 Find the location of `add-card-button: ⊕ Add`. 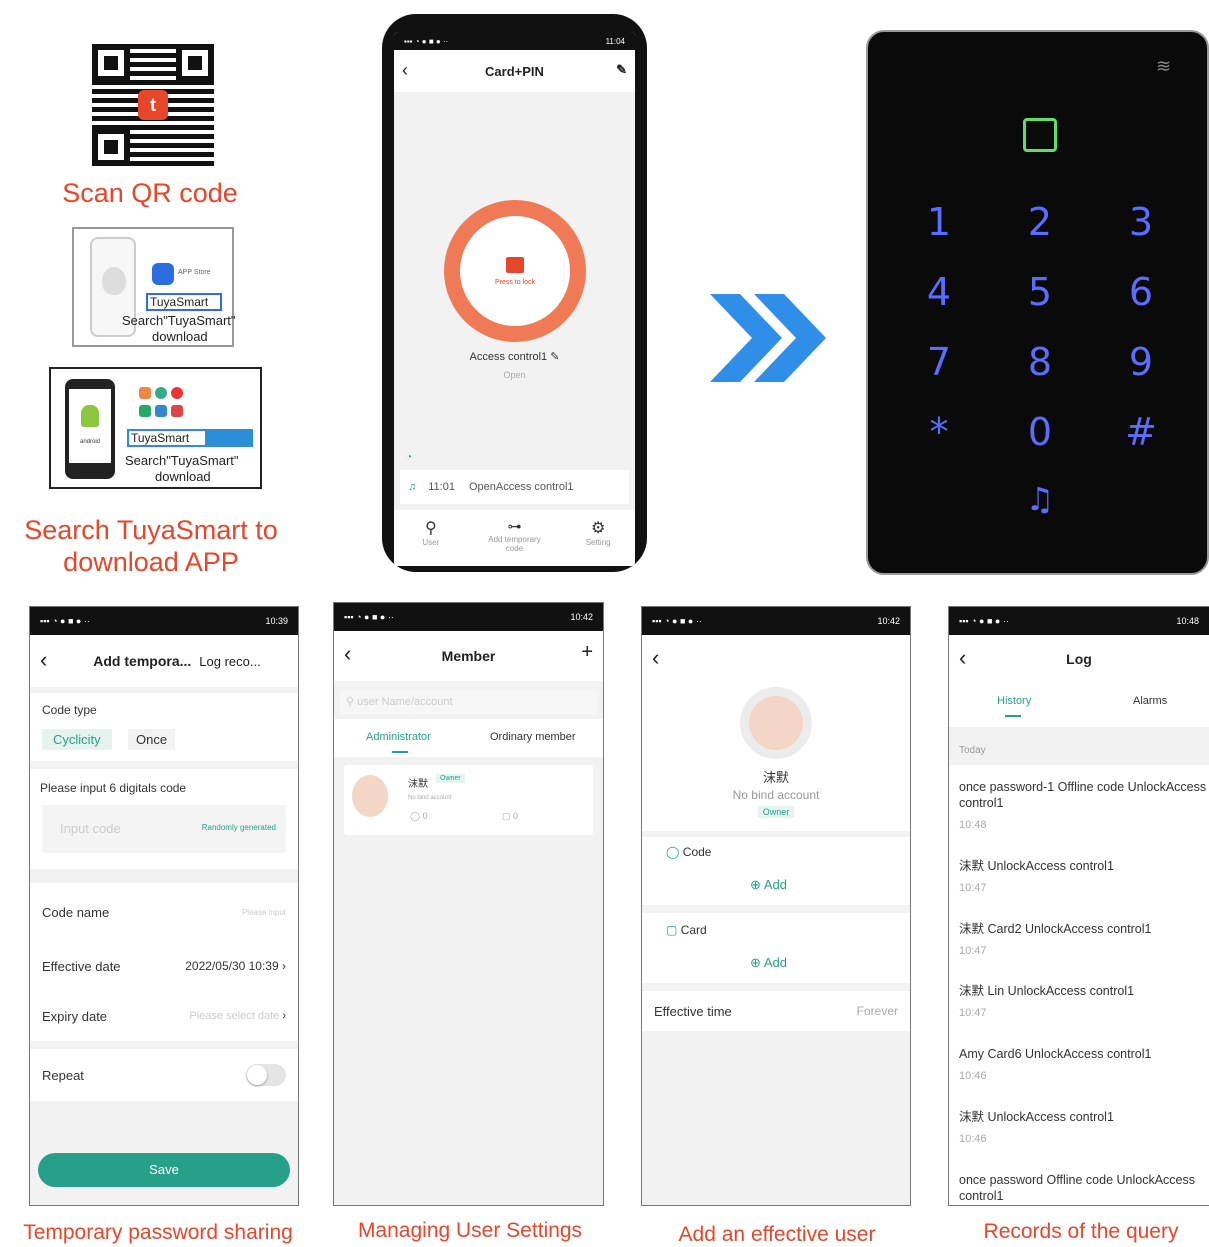

add-card-button: ⊕ Add is located at coordinates (768, 963).